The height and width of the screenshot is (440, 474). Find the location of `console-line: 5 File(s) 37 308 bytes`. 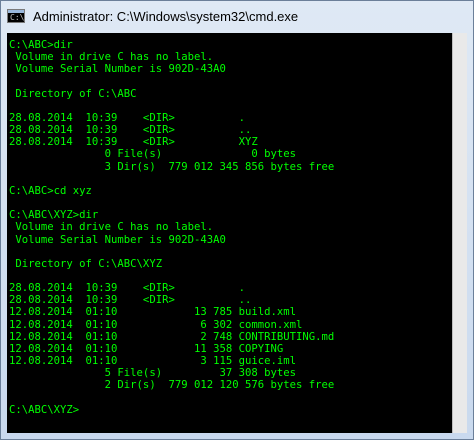

console-line: 5 File(s) 37 308 bytes is located at coordinates (153, 373).